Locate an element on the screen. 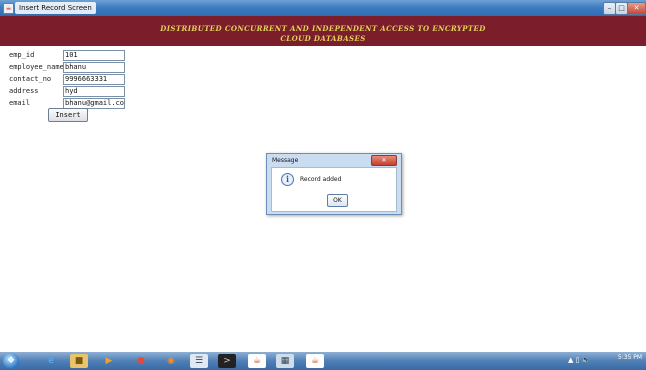  insert-button: Insert is located at coordinates (68, 115).